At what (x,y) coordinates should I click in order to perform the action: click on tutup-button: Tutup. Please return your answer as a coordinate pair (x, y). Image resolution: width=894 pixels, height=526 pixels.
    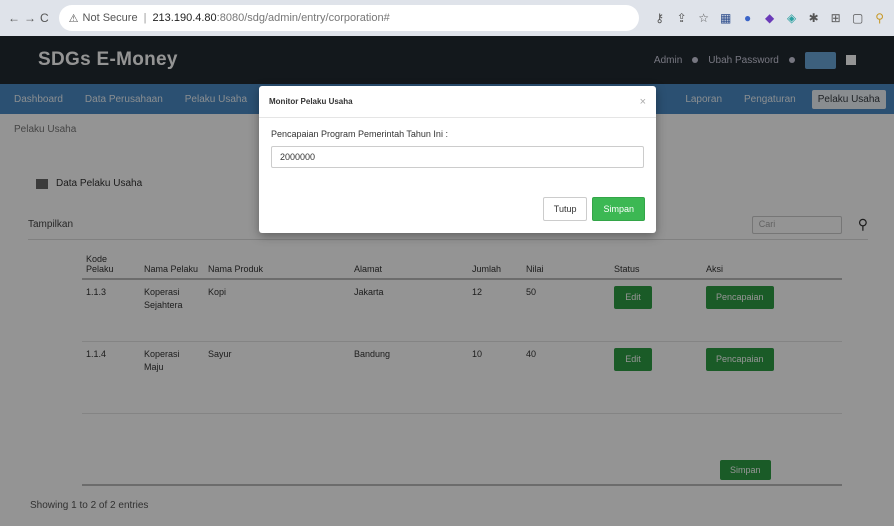
    Looking at the image, I should click on (565, 209).